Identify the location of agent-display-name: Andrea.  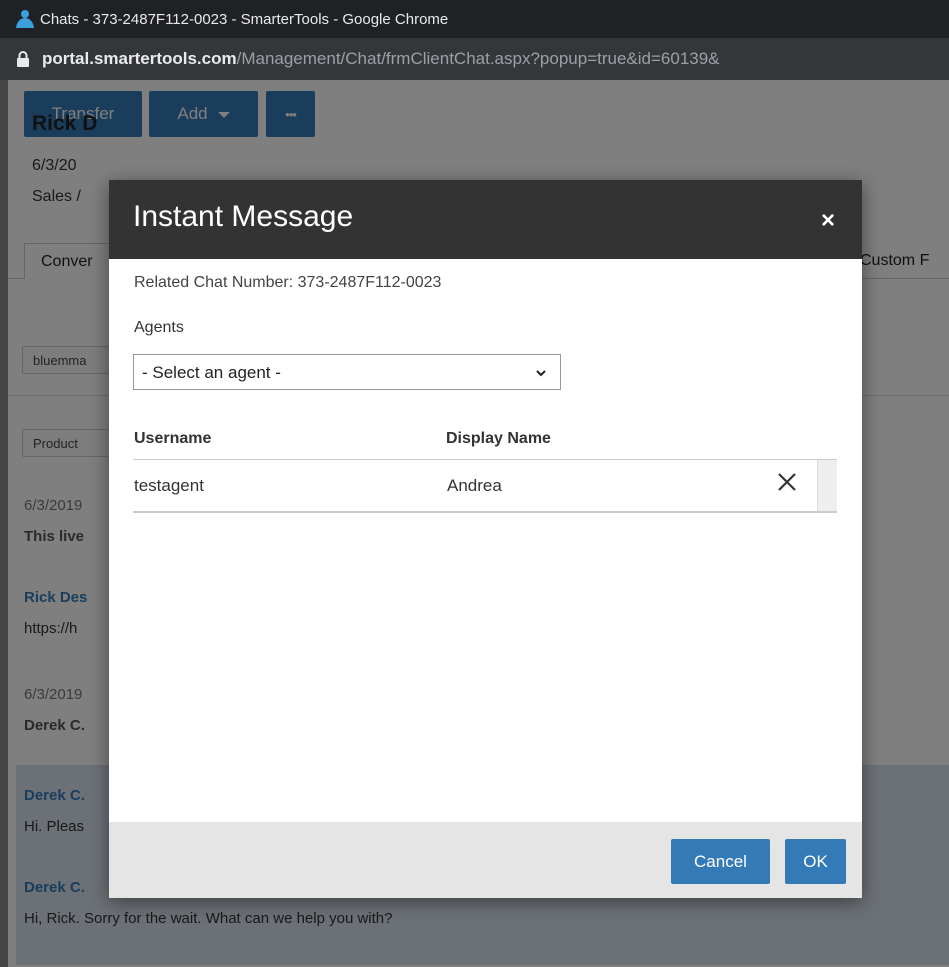
(474, 485).